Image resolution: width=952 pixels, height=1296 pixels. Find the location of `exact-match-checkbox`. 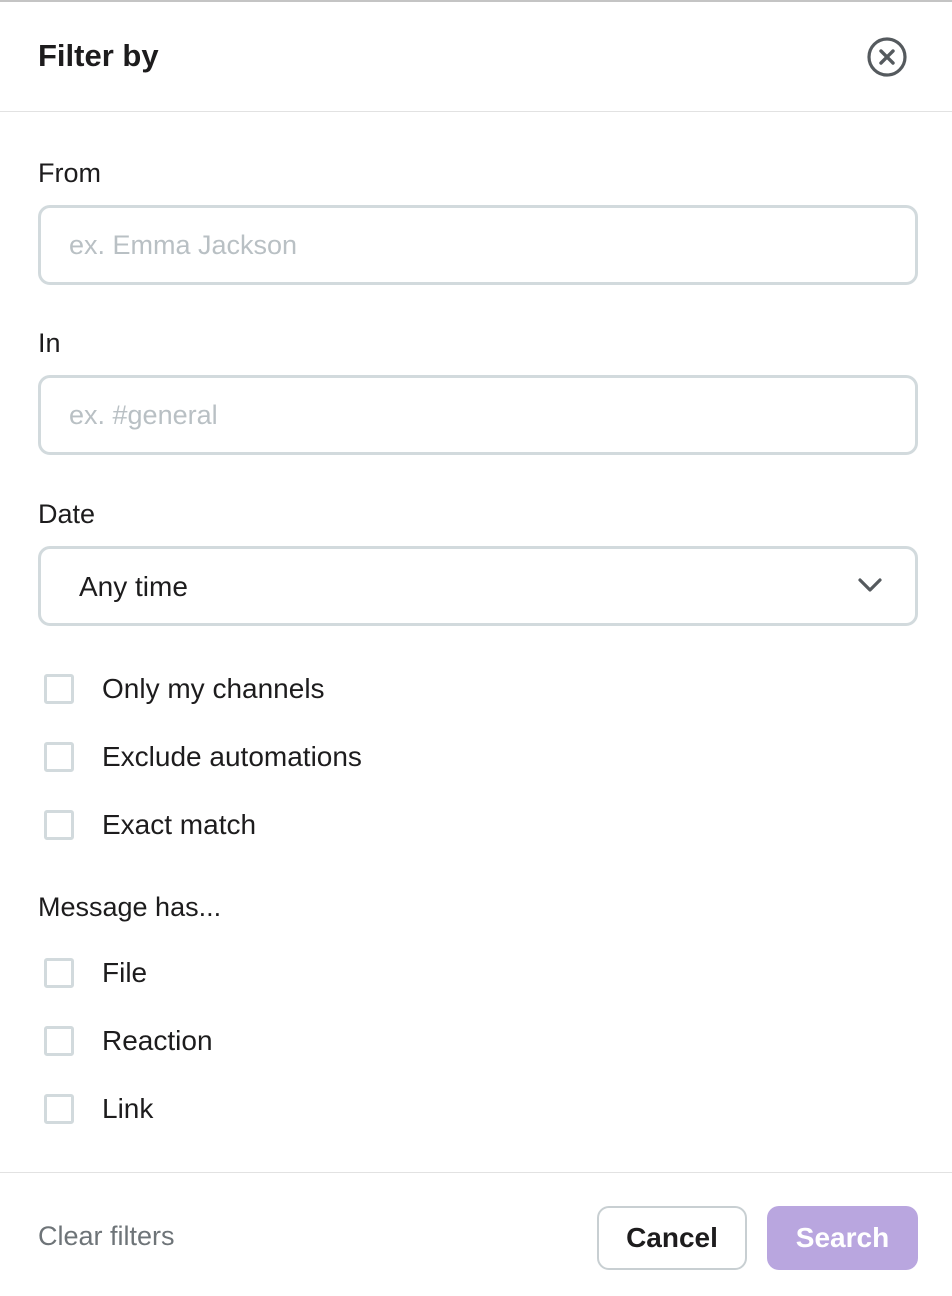

exact-match-checkbox is located at coordinates (59, 825).